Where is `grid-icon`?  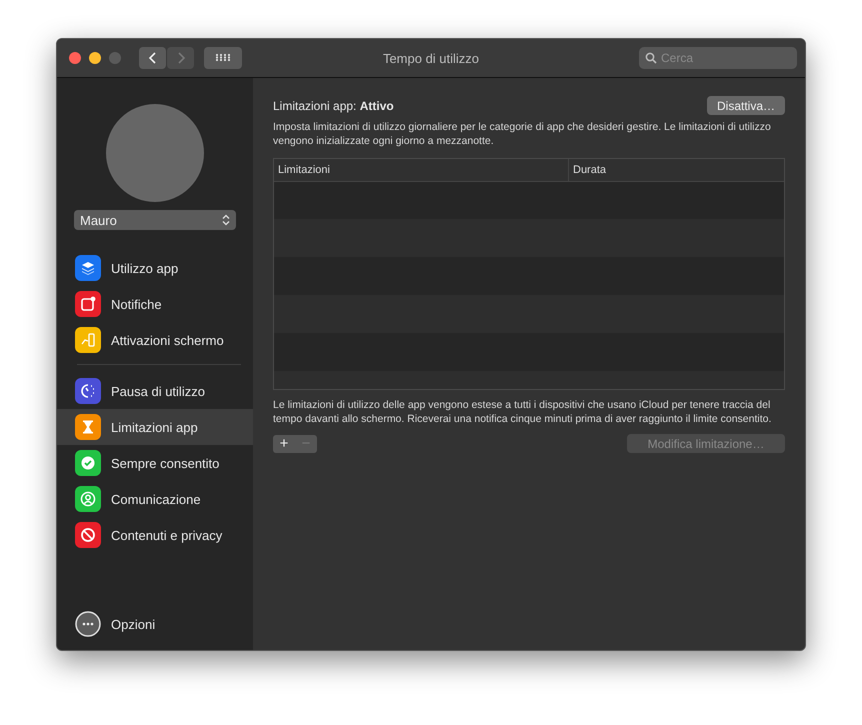
grid-icon is located at coordinates (223, 58).